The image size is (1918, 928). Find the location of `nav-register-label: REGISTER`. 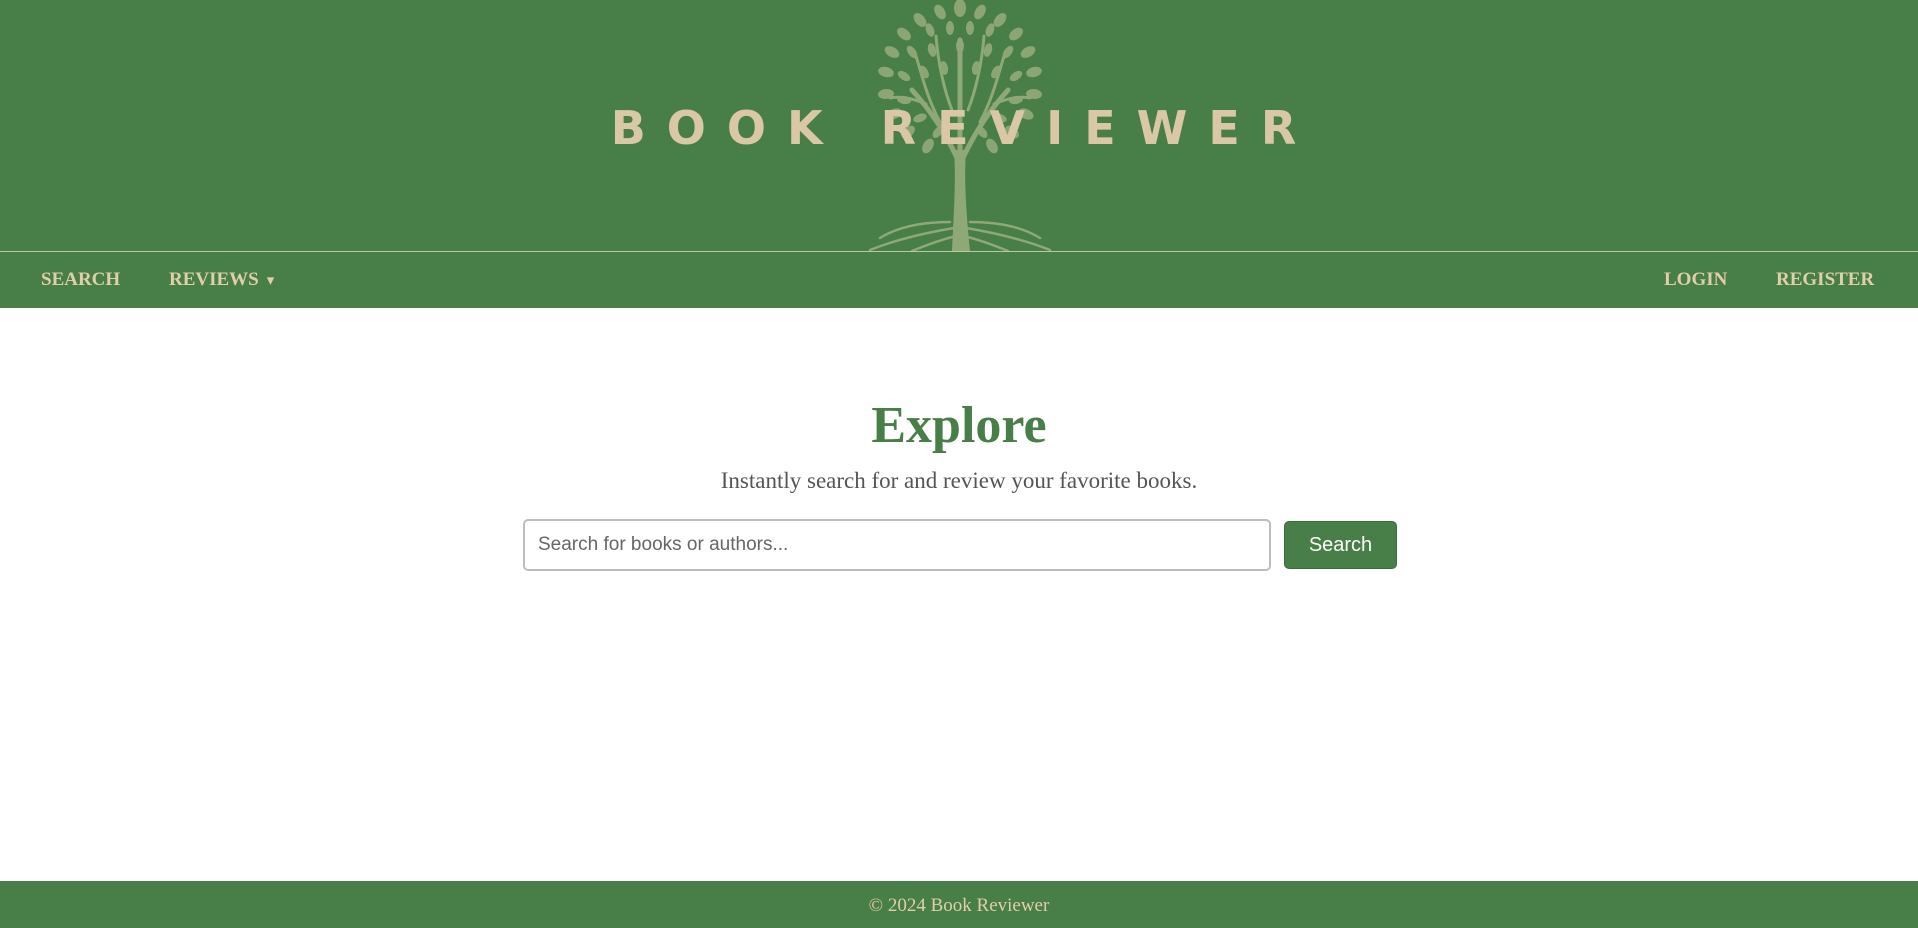

nav-register-label: REGISTER is located at coordinates (1825, 279).